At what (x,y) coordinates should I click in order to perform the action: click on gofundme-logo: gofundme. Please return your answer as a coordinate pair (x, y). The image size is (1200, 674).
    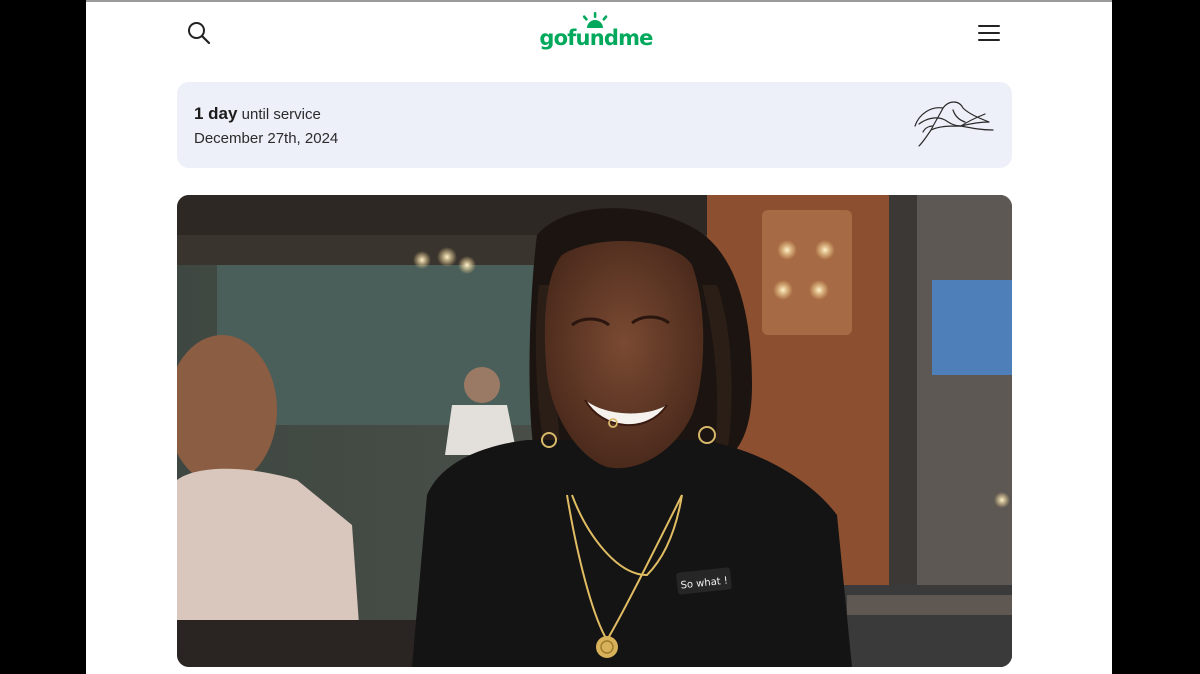
    Looking at the image, I should click on (596, 34).